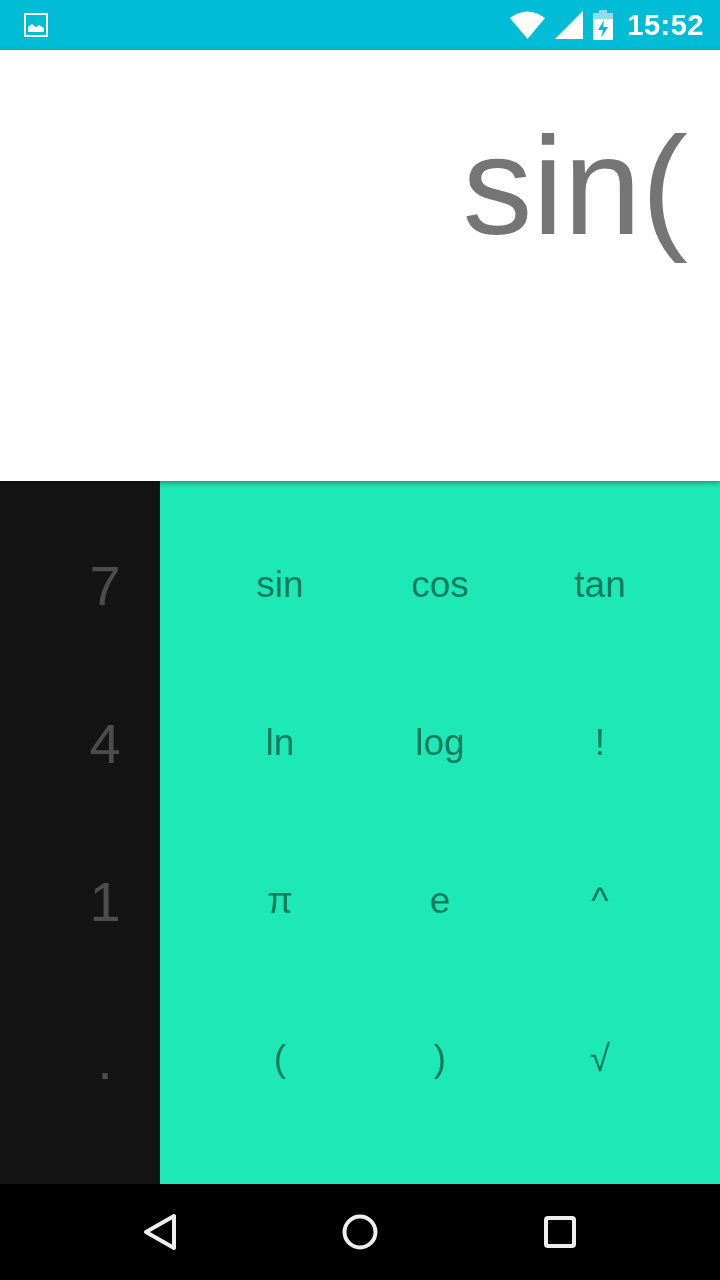 This screenshot has width=720, height=1280. Describe the element at coordinates (440, 901) in the screenshot. I see `function-key: e` at that location.